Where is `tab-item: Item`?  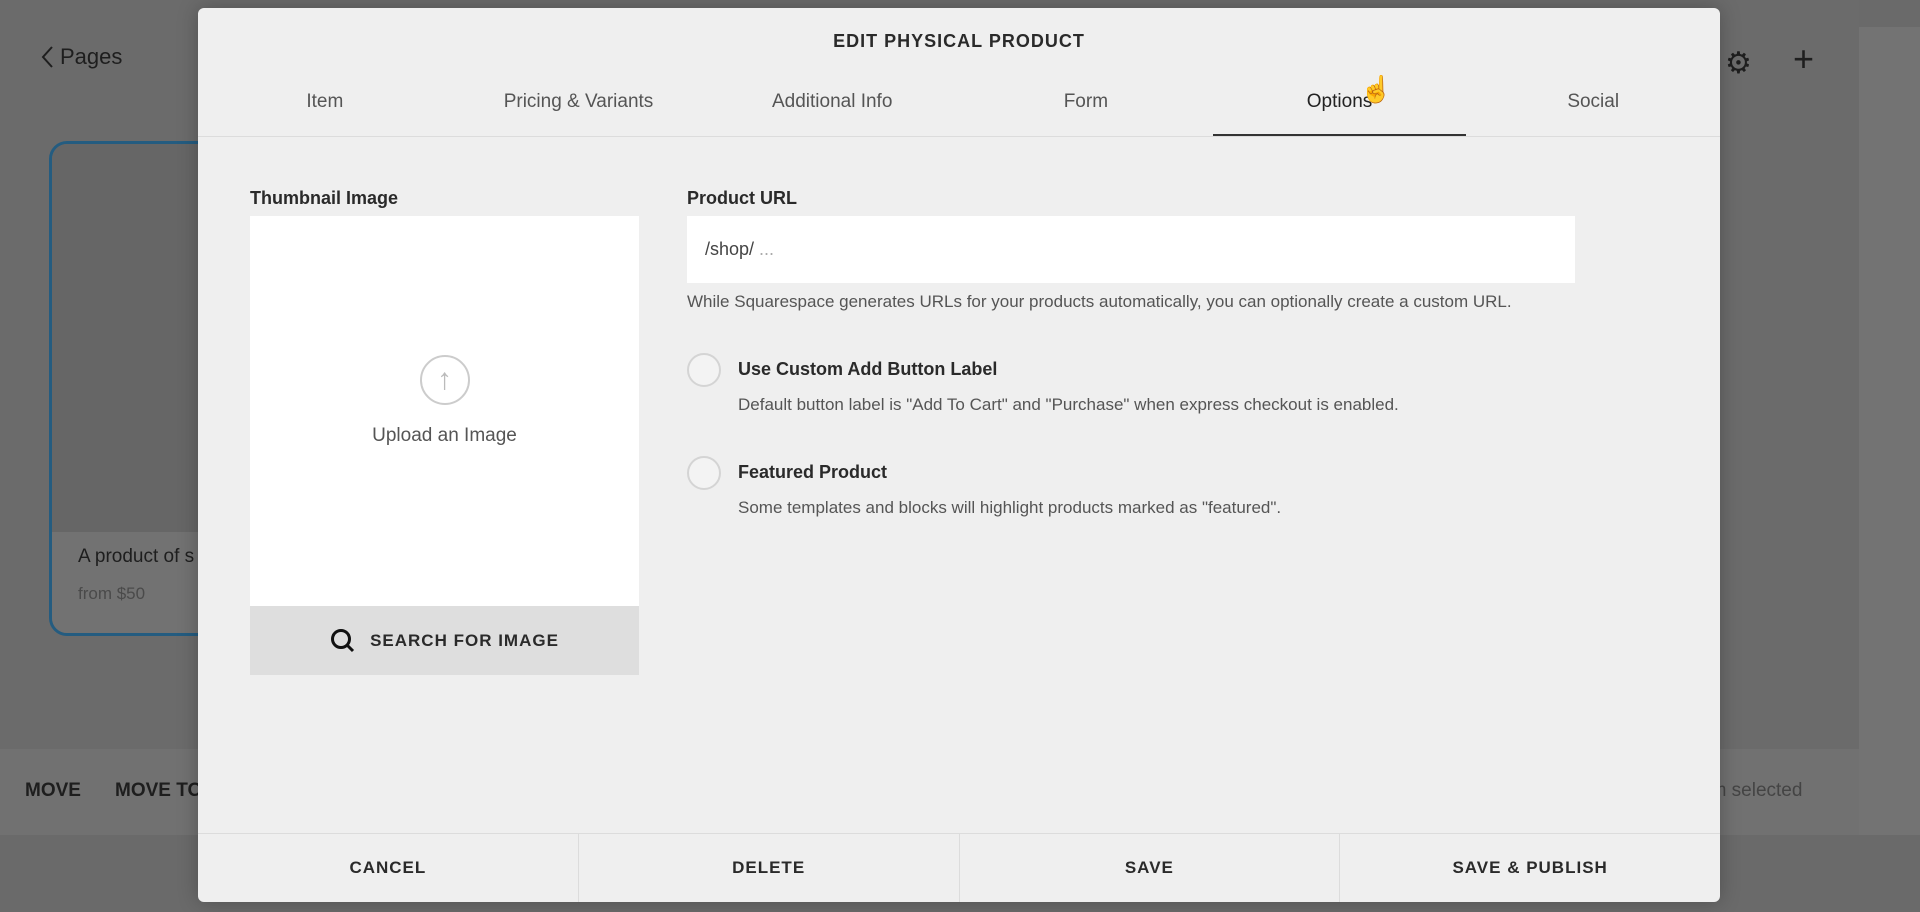 tab-item: Item is located at coordinates (325, 104).